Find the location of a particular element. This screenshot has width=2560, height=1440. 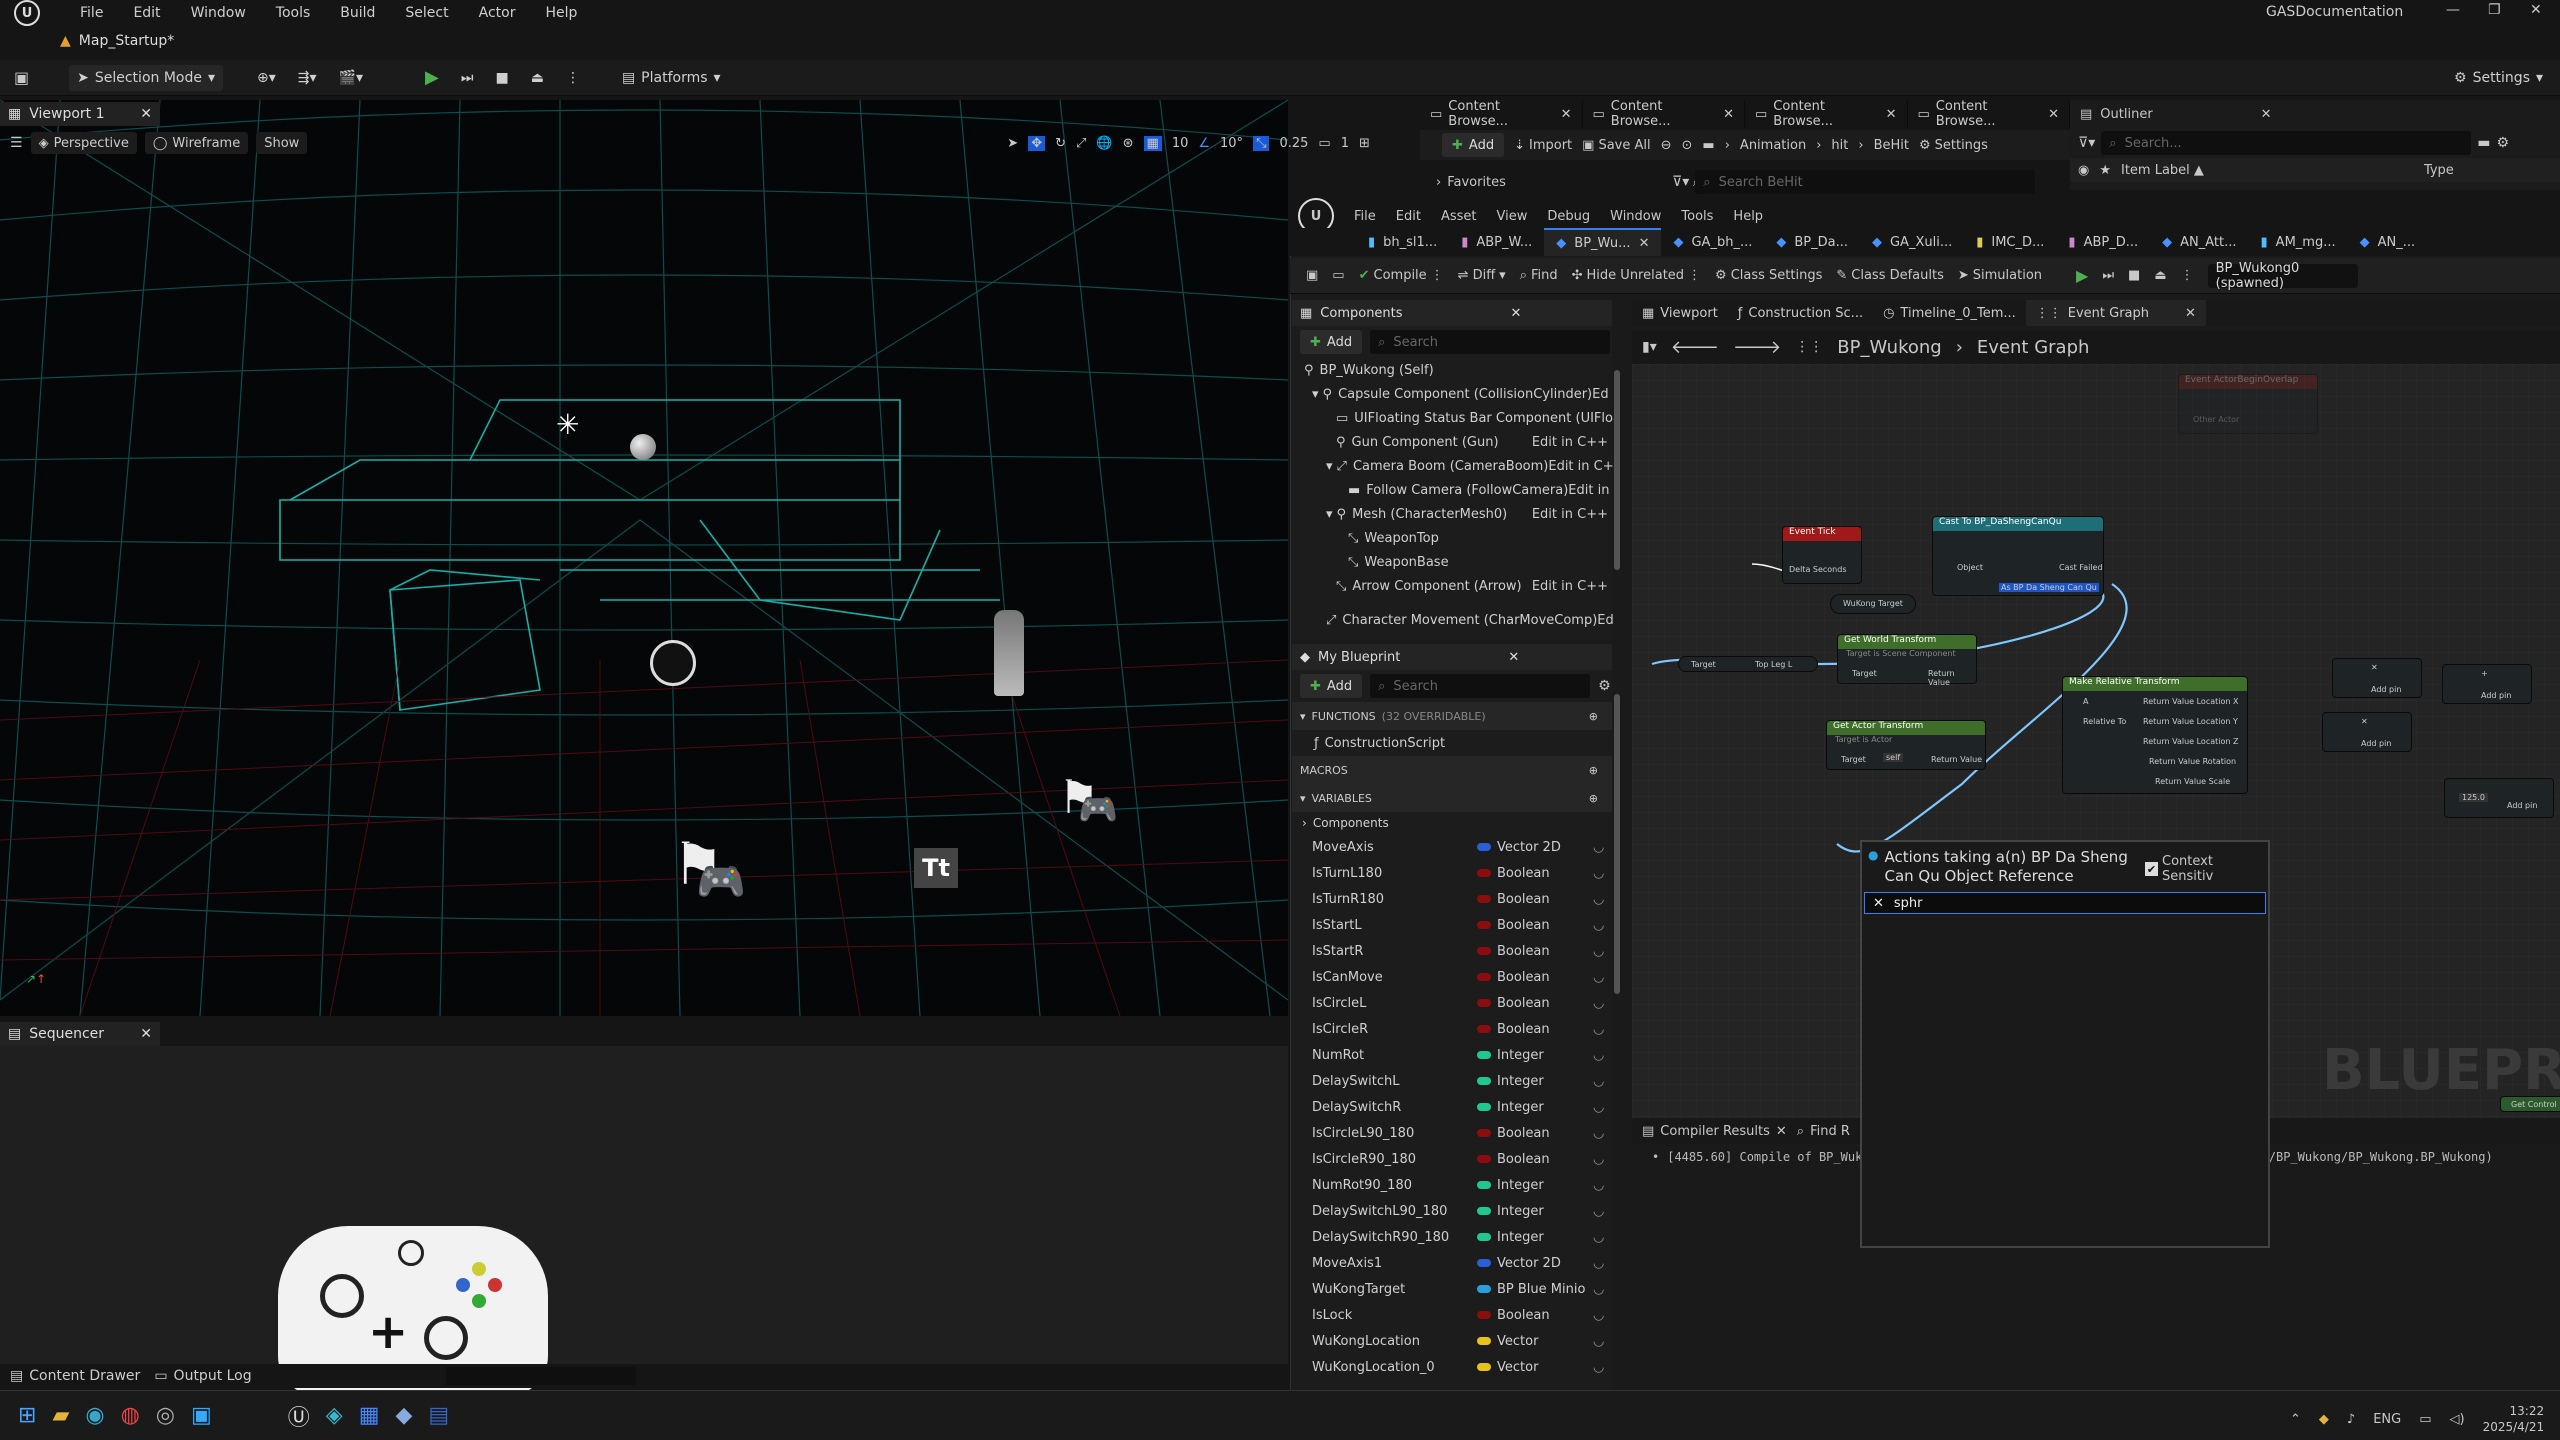

scale-snap-icon: ⤡ is located at coordinates (1261, 143).